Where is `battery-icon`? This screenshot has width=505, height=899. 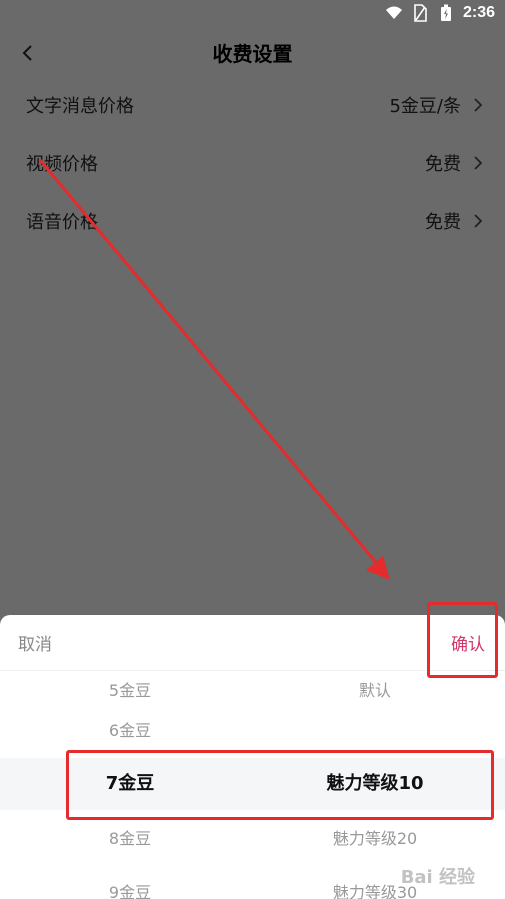 battery-icon is located at coordinates (446, 13).